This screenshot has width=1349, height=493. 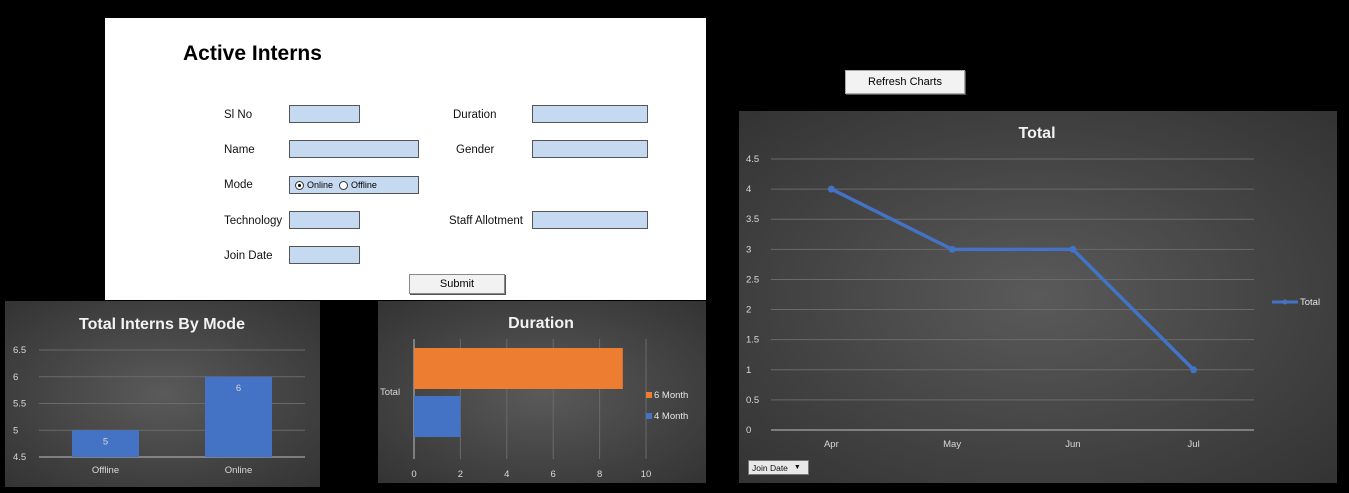 What do you see at coordinates (486, 221) in the screenshot?
I see `staff-allotment-label: Staff Allotment` at bounding box center [486, 221].